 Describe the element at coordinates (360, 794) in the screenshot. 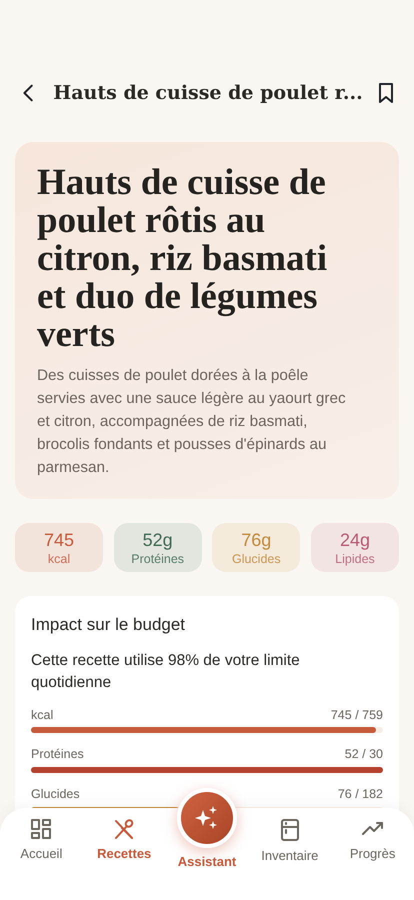

I see `budget-reading: 76 / 182` at that location.